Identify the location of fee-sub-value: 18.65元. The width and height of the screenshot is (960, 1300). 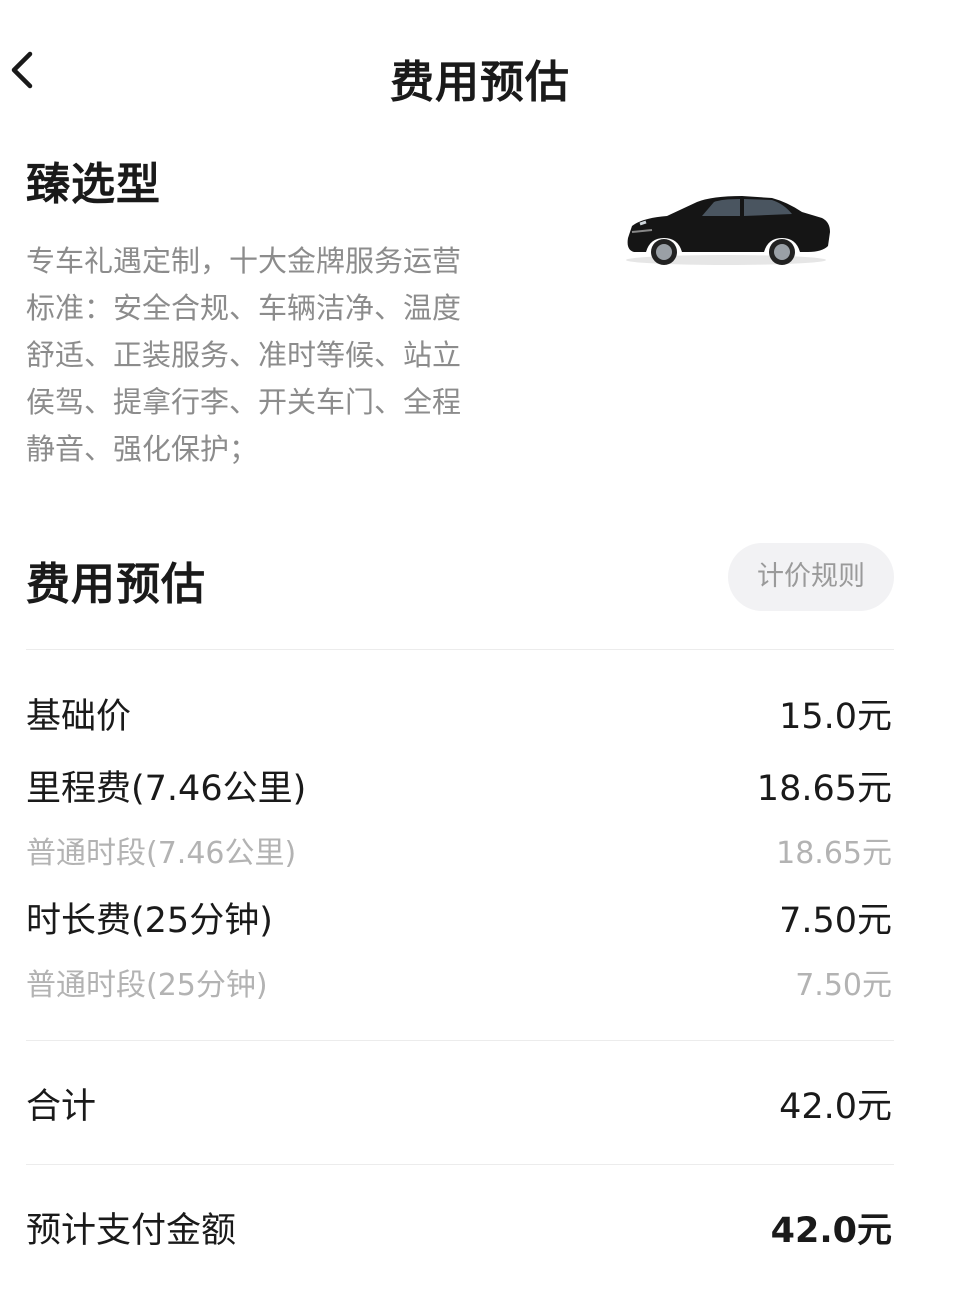
(834, 853).